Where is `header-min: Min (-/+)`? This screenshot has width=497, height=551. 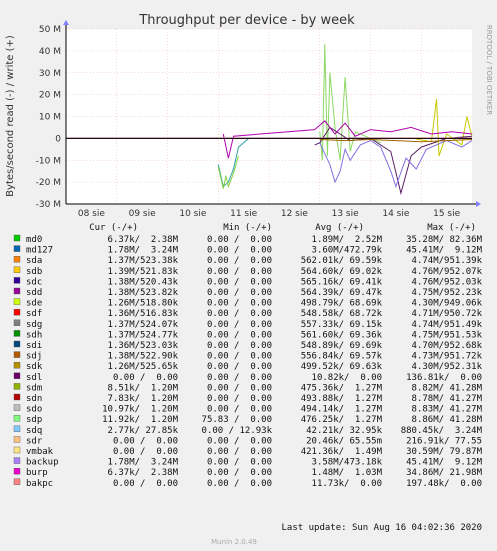
header-min: Min (-/+) is located at coordinates (247, 228).